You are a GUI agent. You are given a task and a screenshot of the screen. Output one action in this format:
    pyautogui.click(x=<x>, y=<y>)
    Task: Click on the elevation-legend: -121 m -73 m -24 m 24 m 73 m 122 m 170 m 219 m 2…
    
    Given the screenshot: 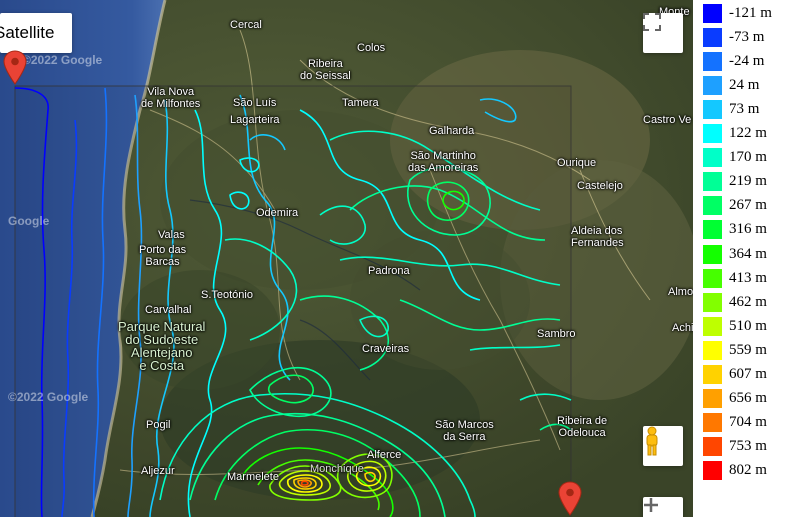 What is the action you would take?
    pyautogui.click(x=750, y=258)
    